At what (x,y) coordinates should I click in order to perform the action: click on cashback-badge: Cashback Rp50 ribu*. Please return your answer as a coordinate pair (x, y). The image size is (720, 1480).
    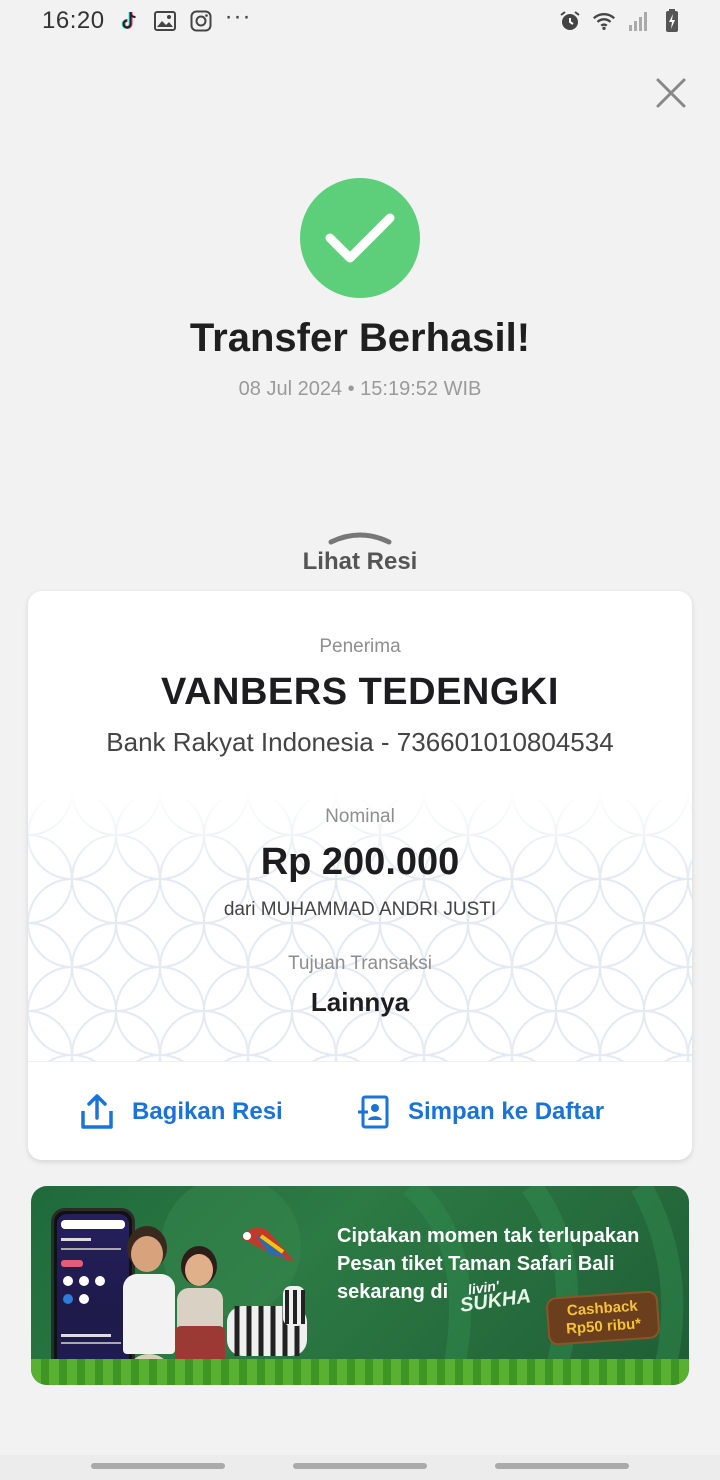
    Looking at the image, I should click on (603, 1318).